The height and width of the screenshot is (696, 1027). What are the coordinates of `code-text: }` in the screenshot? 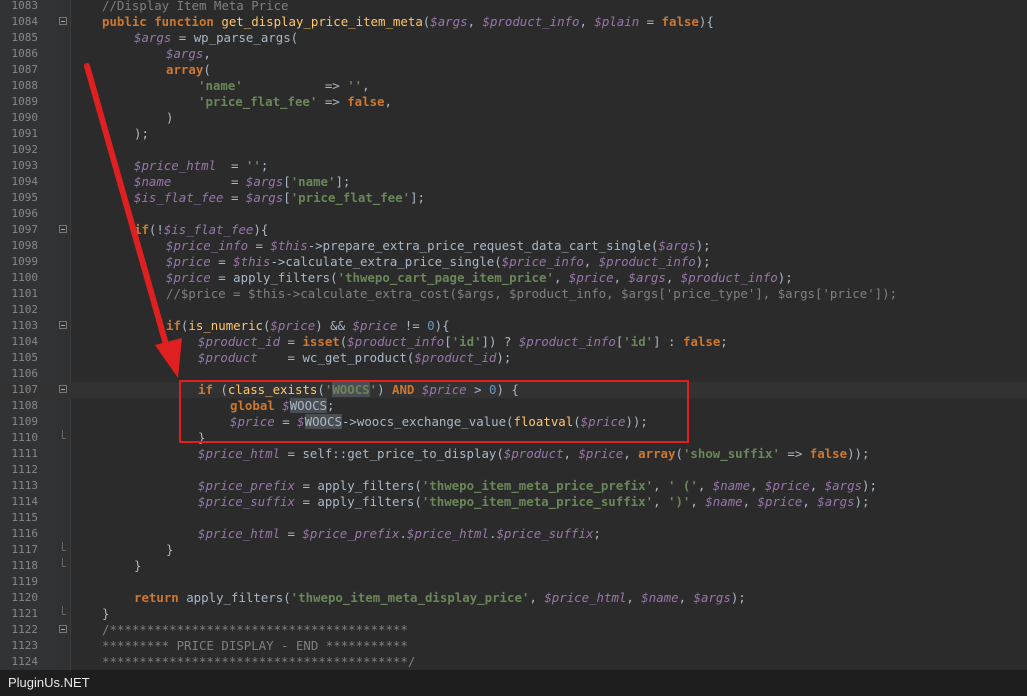 It's located at (153, 438).